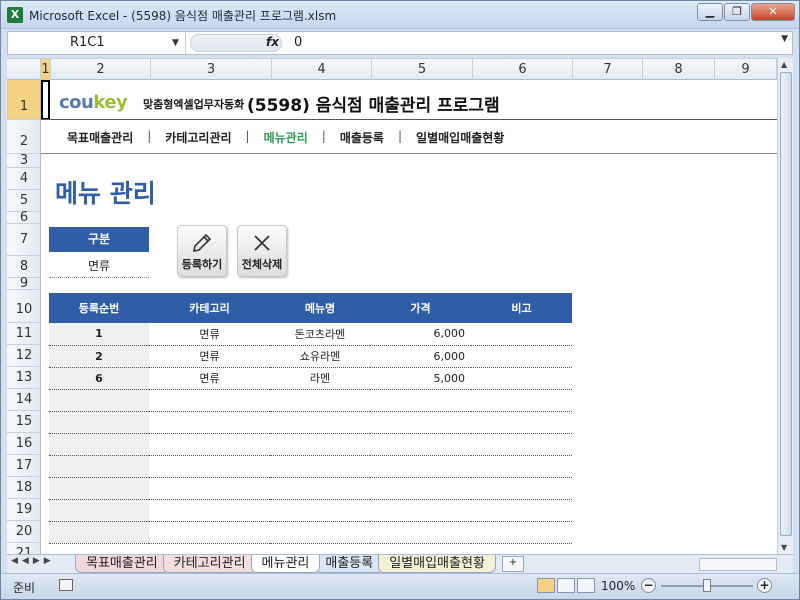 The image size is (800, 600). Describe the element at coordinates (99, 266) in the screenshot. I see `filter-dropdown: 면류` at that location.